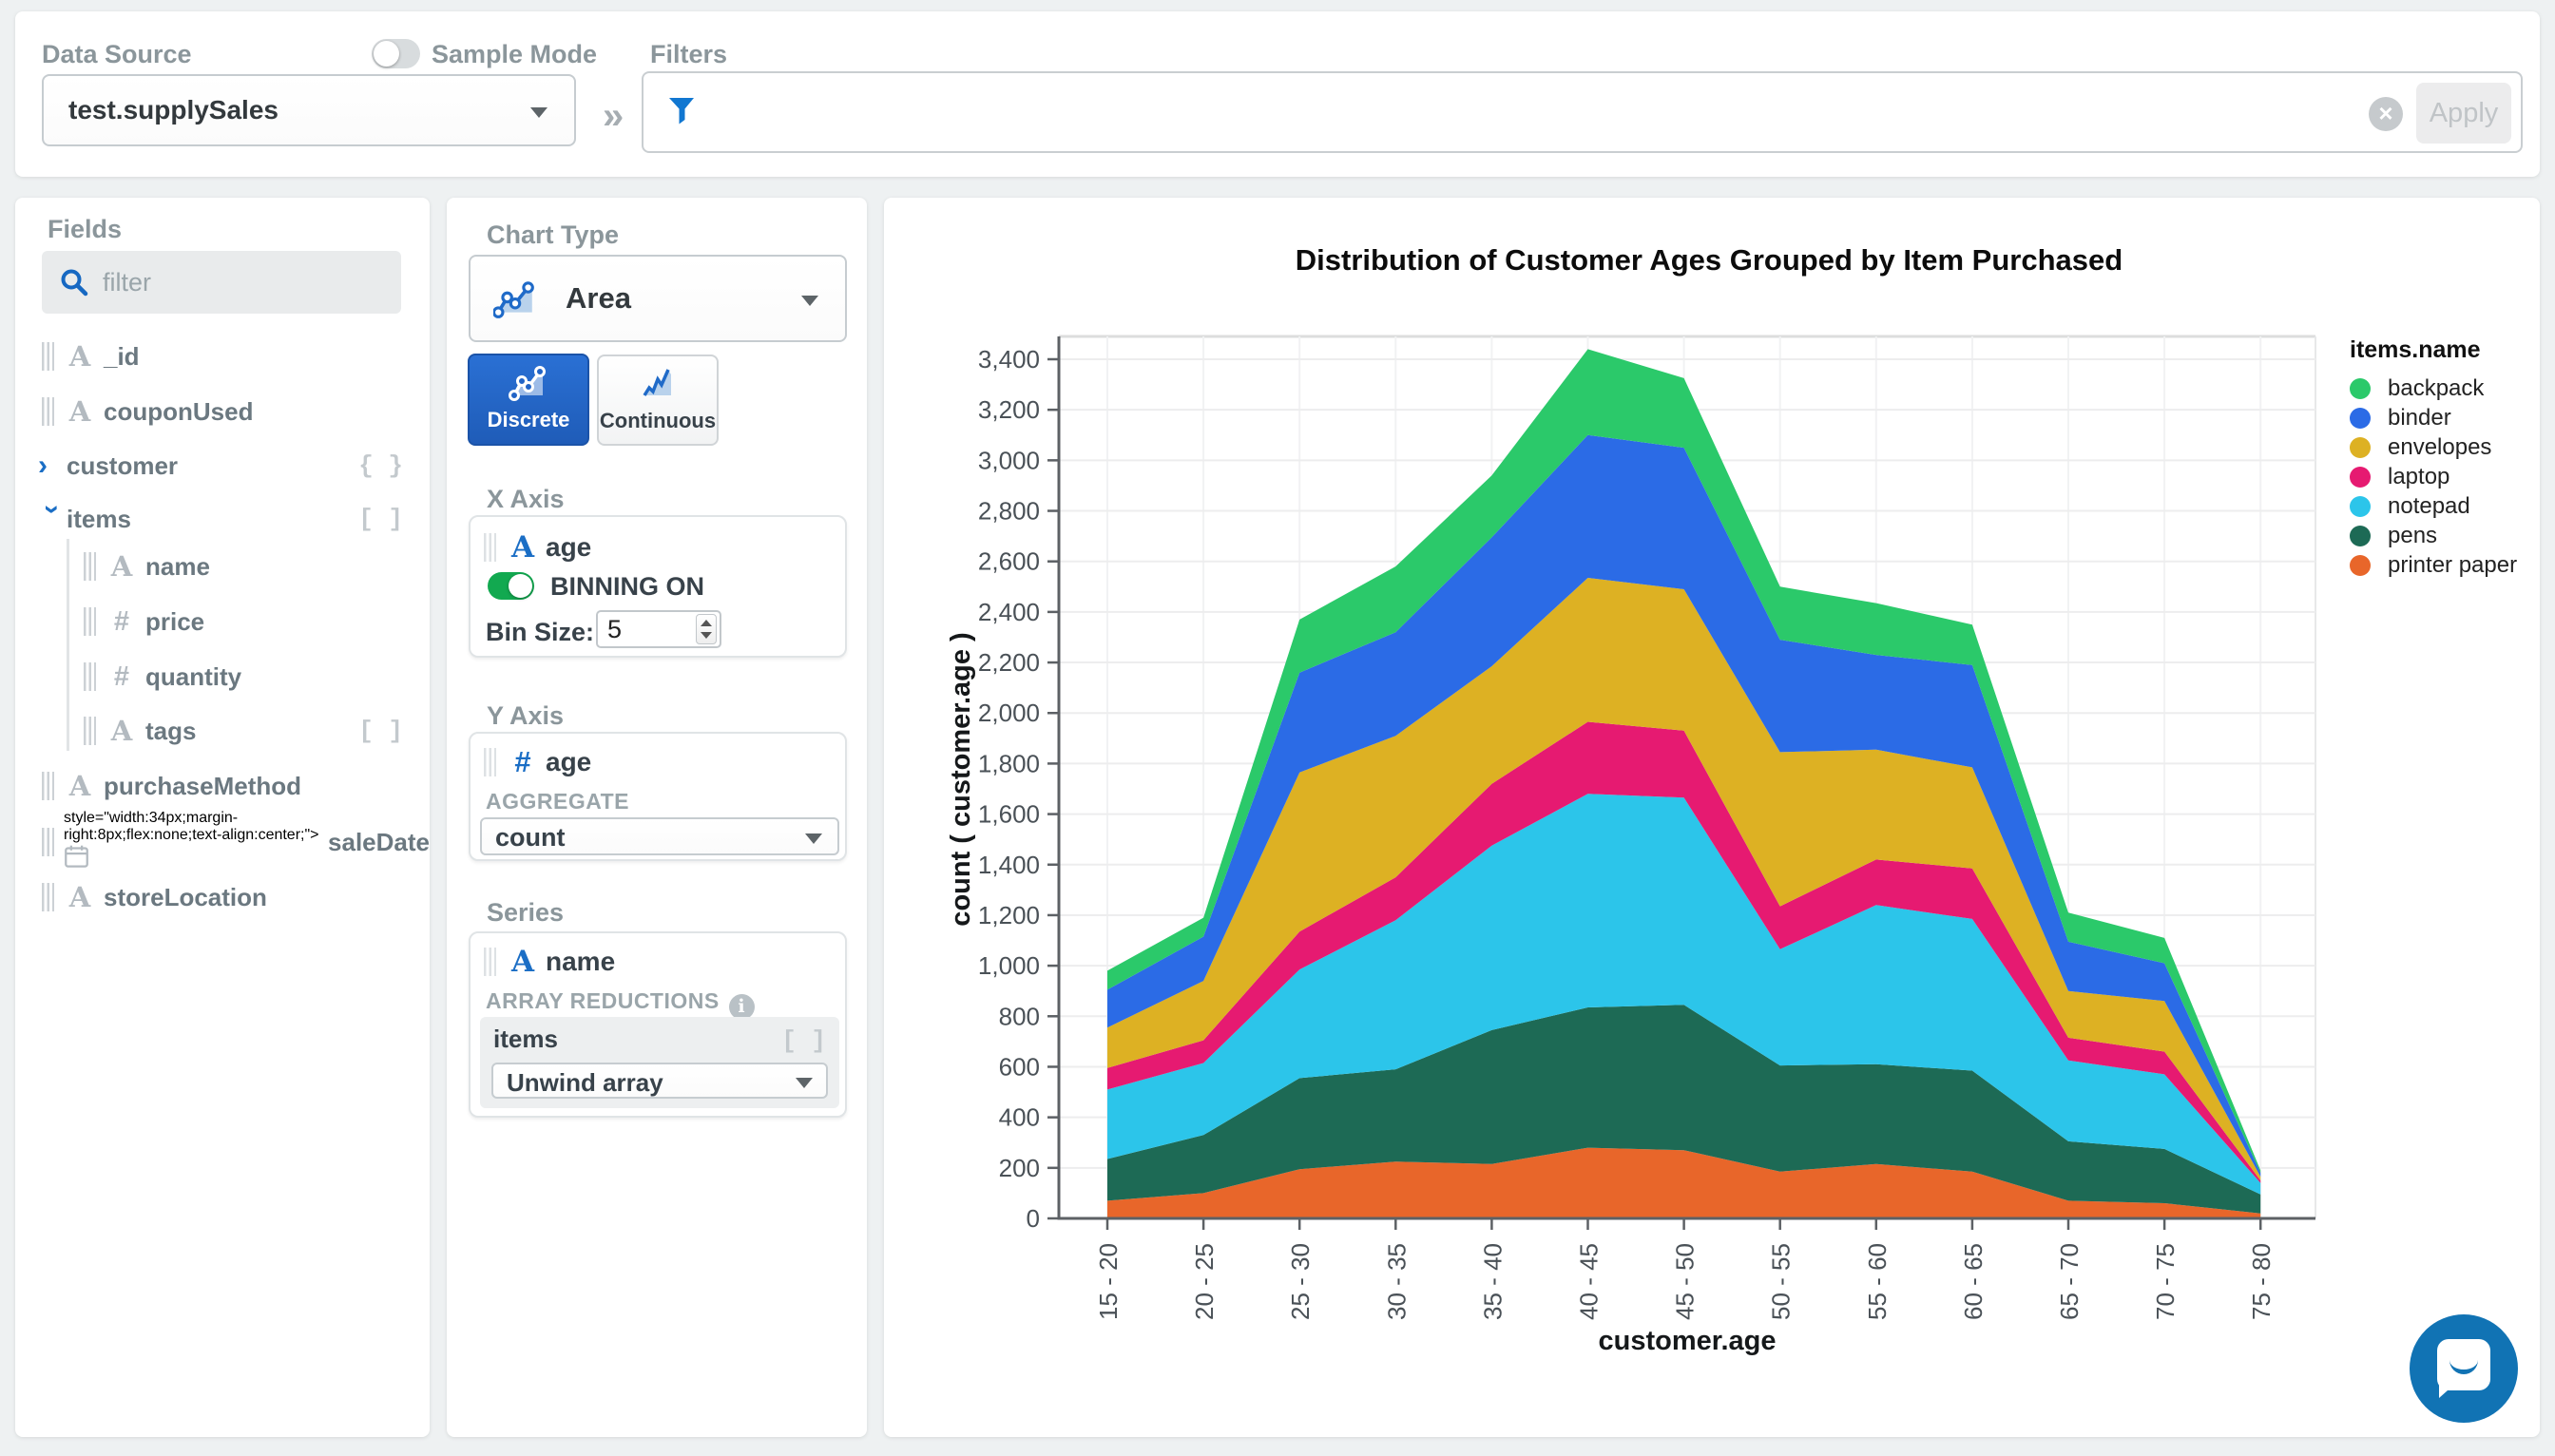 This screenshot has height=1456, width=2555. Describe the element at coordinates (1019, 1016) in the screenshot. I see `svg-text: 800` at that location.